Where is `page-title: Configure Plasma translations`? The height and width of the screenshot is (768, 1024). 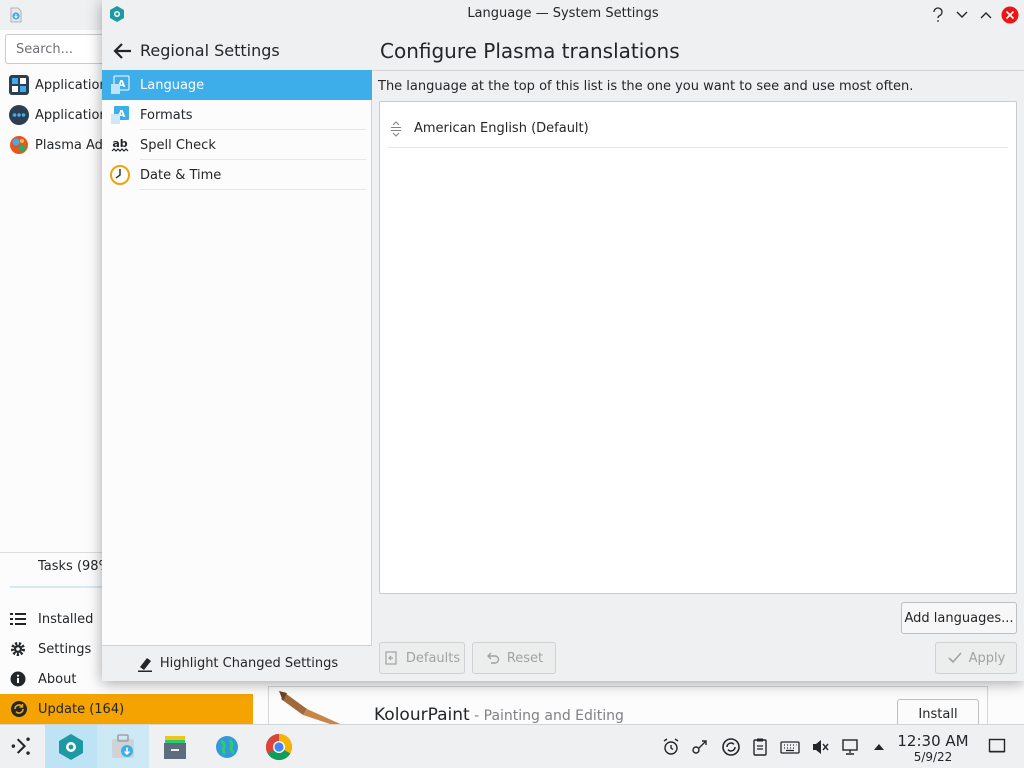 page-title: Configure Plasma translations is located at coordinates (530, 51).